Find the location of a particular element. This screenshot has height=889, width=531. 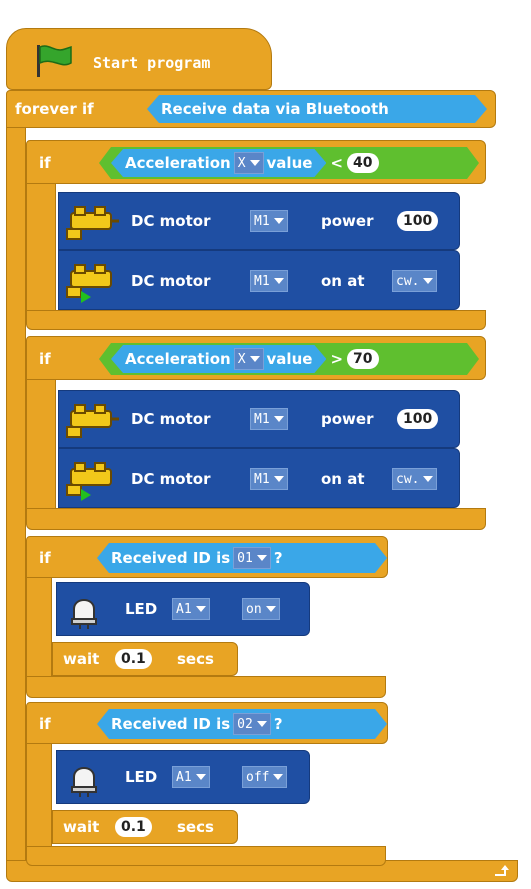

if-block-1-bottom is located at coordinates (256, 320).